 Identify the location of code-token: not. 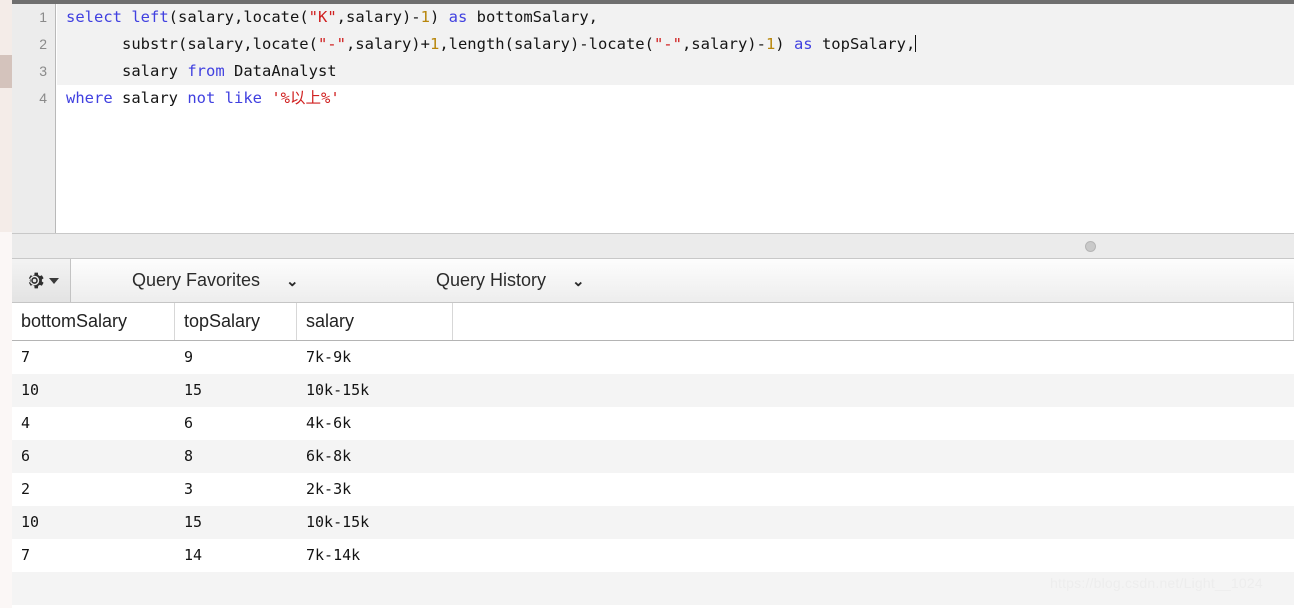
(201, 98).